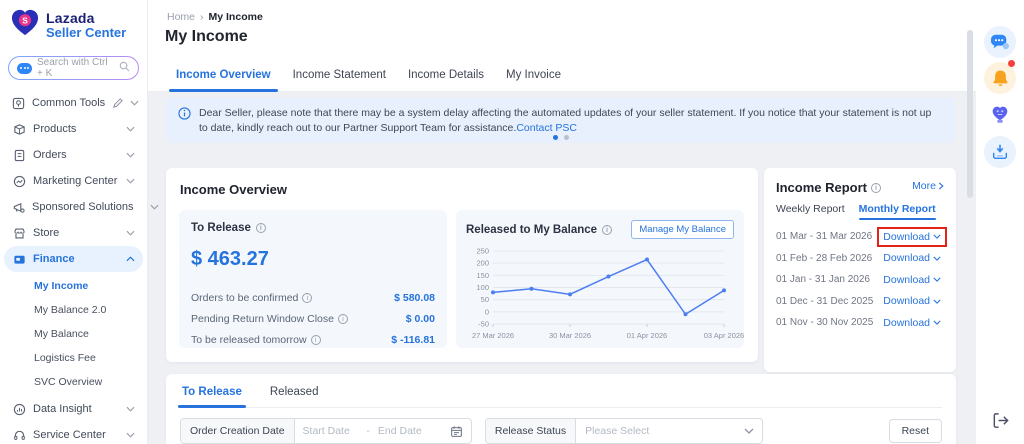 Image resolution: width=1024 pixels, height=444 pixels. Describe the element at coordinates (206, 36) in the screenshot. I see `page-title: My Income` at that location.